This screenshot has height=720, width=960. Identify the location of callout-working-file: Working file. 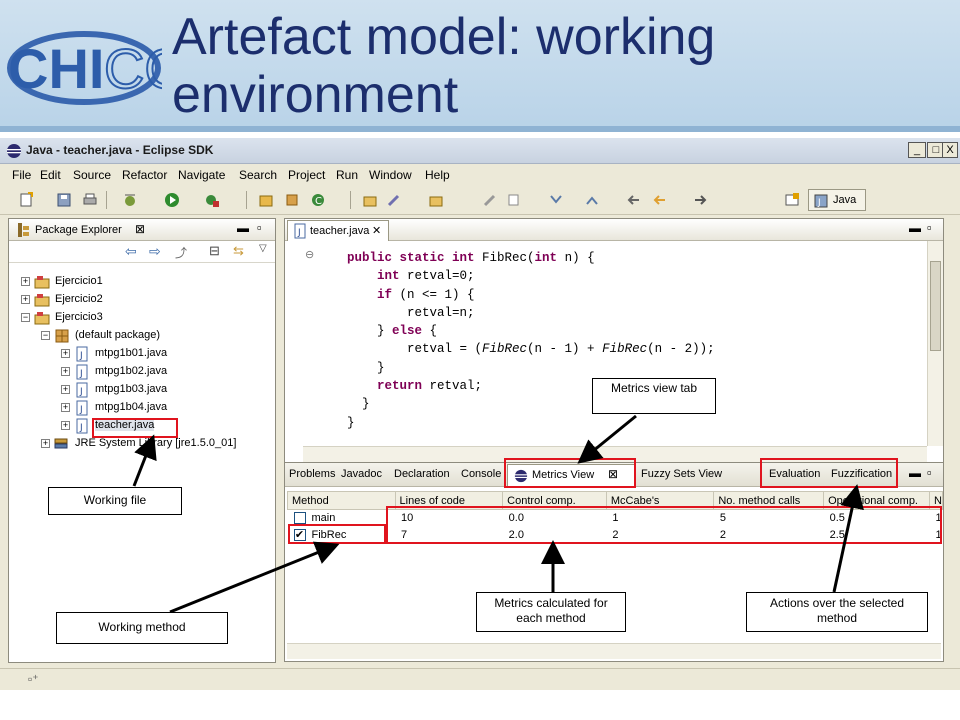
(115, 501).